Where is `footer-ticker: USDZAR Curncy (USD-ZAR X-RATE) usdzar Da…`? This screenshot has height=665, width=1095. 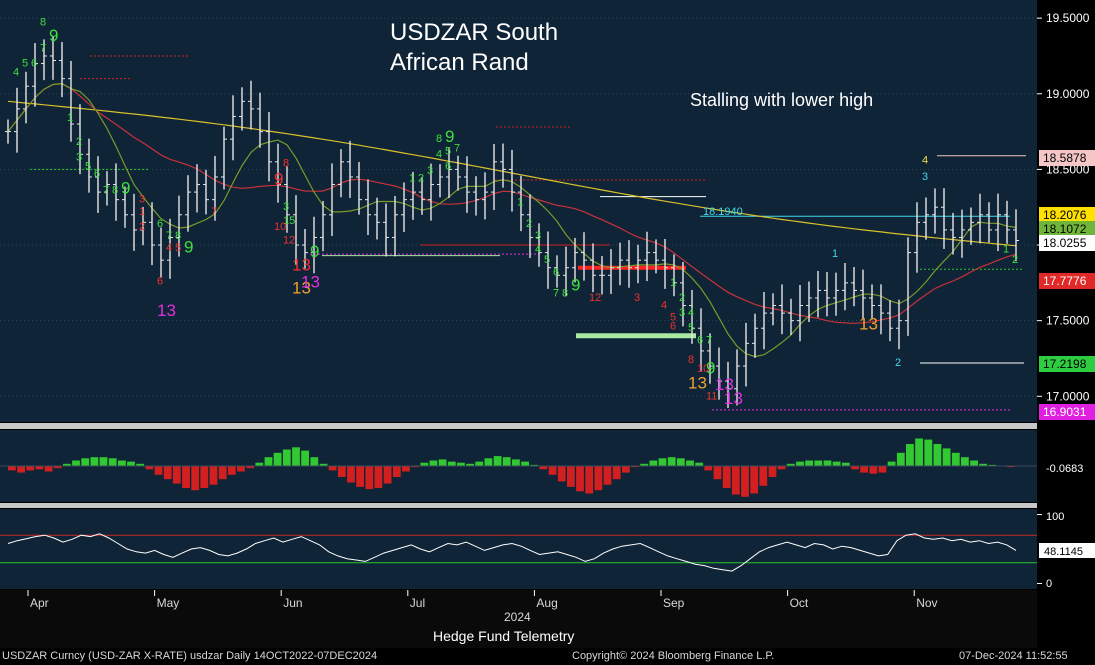
footer-ticker: USDZAR Curncy (USD-ZAR X-RATE) usdzar Da… is located at coordinates (190, 656).